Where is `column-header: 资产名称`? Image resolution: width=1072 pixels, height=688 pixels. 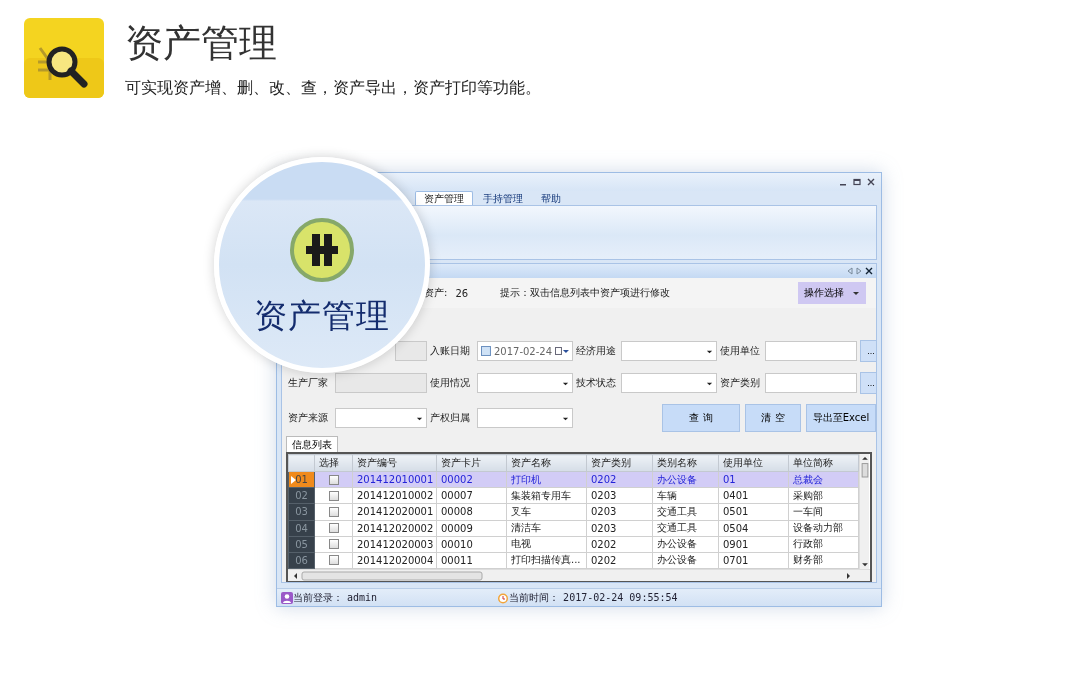 column-header: 资产名称 is located at coordinates (546, 463).